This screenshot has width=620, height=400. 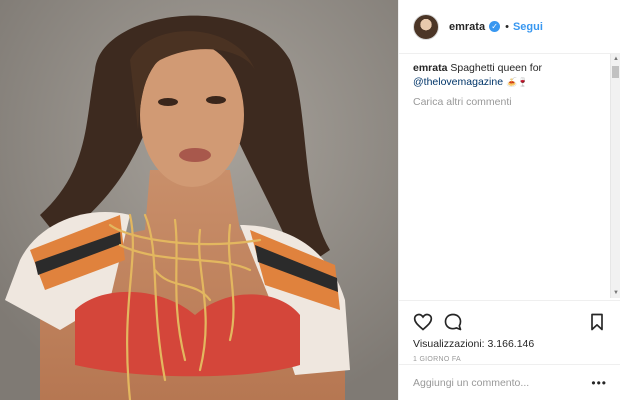 What do you see at coordinates (509, 27) in the screenshot?
I see `post-header: emrata ✓ • Segui` at bounding box center [509, 27].